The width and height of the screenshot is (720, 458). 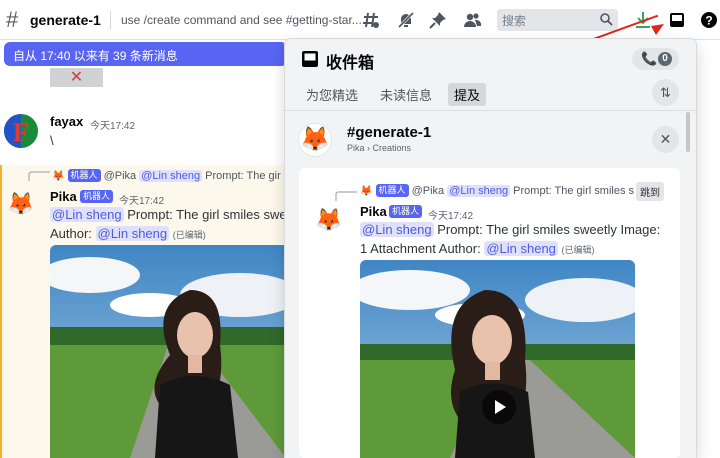 I want to click on message-text: \, so click(x=52, y=140).